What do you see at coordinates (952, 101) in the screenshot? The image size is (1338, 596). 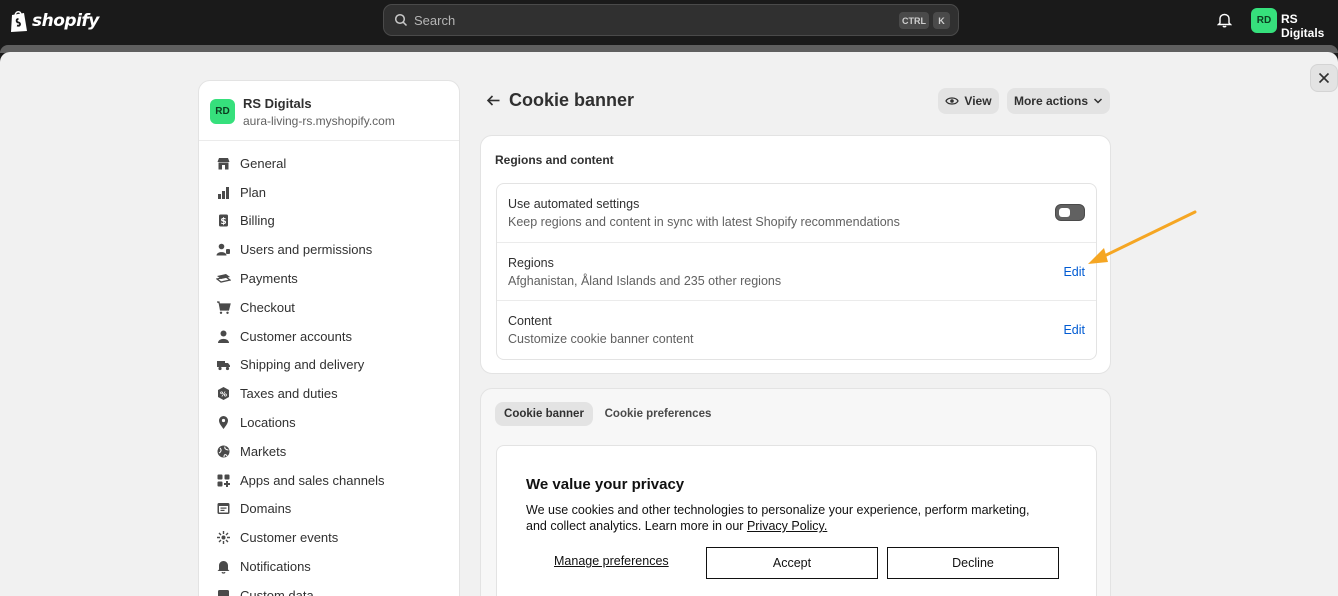 I see `eye-icon` at bounding box center [952, 101].